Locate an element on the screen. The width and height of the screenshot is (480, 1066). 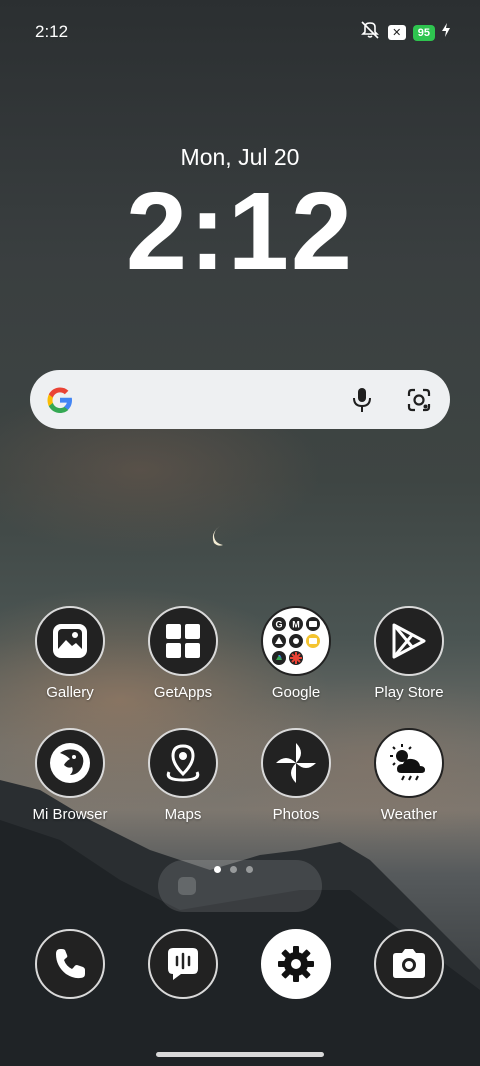
app-play-store: Play Store is located at coordinates (409, 653).